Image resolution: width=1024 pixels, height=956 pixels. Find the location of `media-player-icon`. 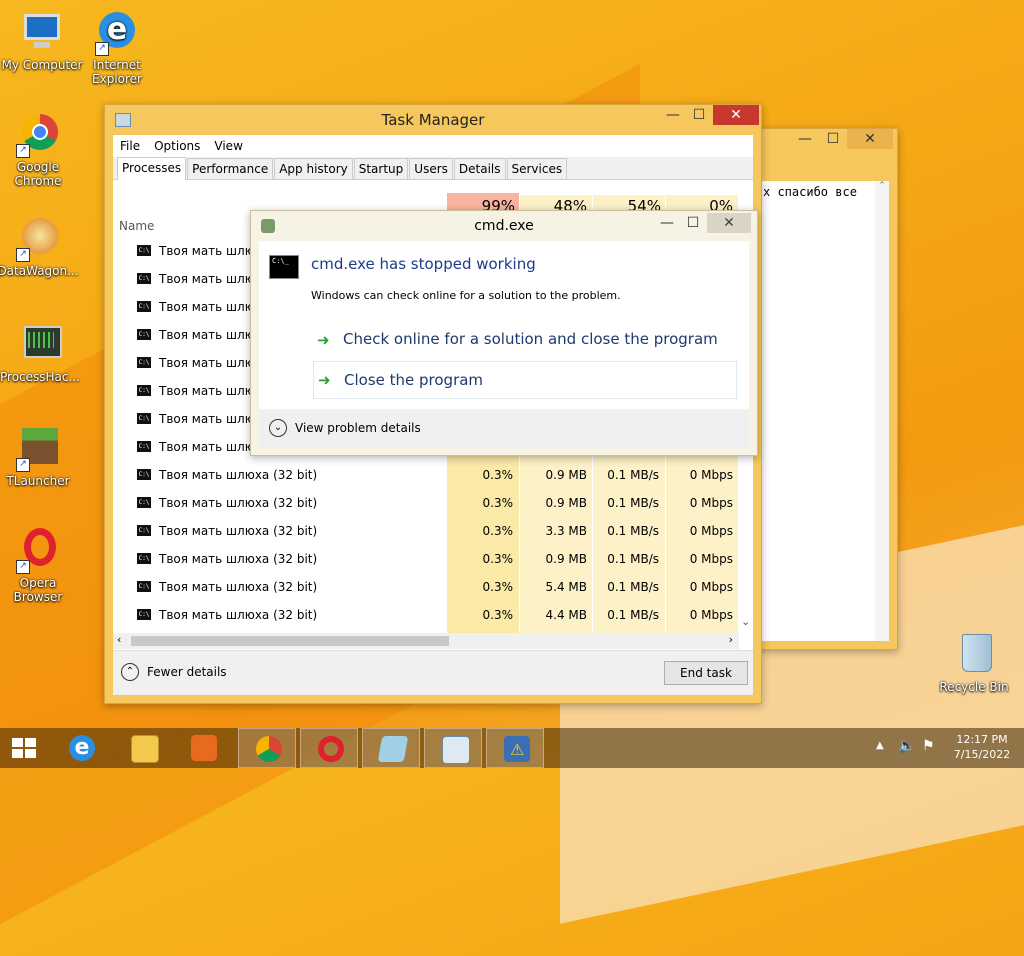

media-player-icon is located at coordinates (204, 748).